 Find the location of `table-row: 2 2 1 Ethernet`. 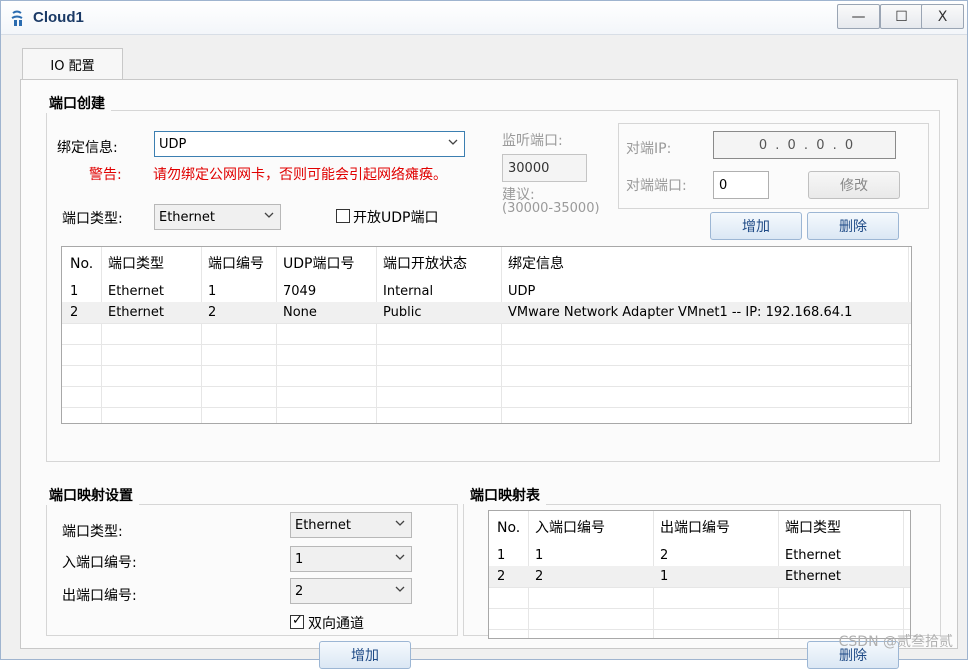

table-row: 2 2 1 Ethernet is located at coordinates (699, 576).